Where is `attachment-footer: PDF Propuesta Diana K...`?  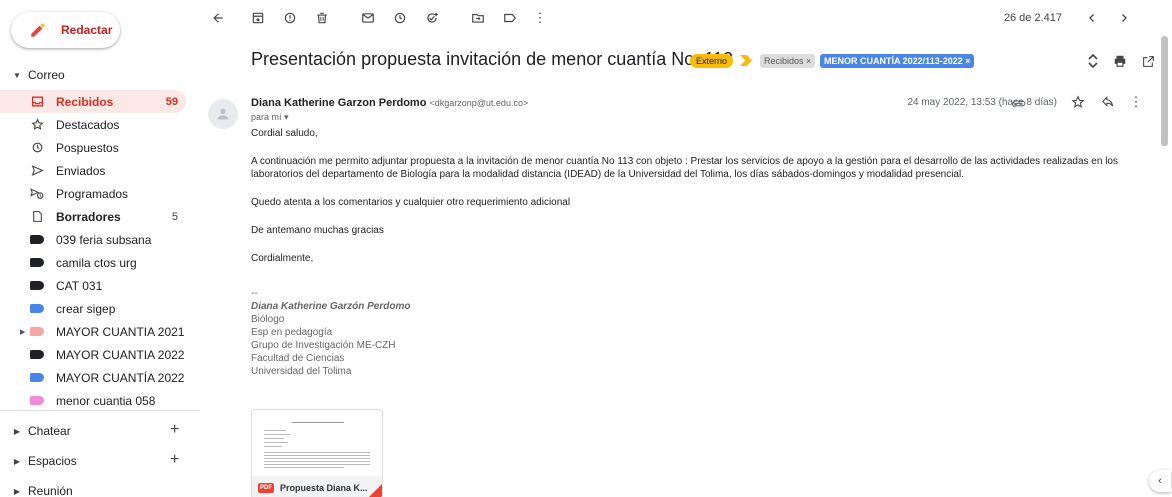 attachment-footer: PDF Propuesta Diana K... is located at coordinates (317, 486).